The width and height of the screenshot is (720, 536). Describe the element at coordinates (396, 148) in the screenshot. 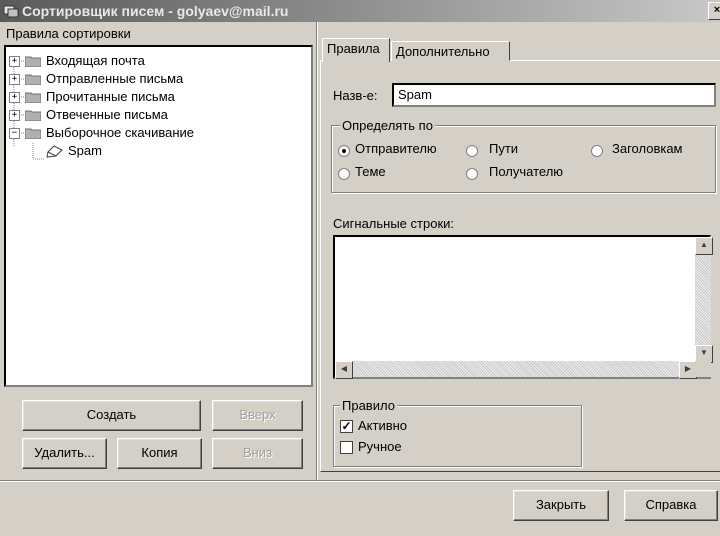

I see `radio-sender-label: Отправителю` at that location.